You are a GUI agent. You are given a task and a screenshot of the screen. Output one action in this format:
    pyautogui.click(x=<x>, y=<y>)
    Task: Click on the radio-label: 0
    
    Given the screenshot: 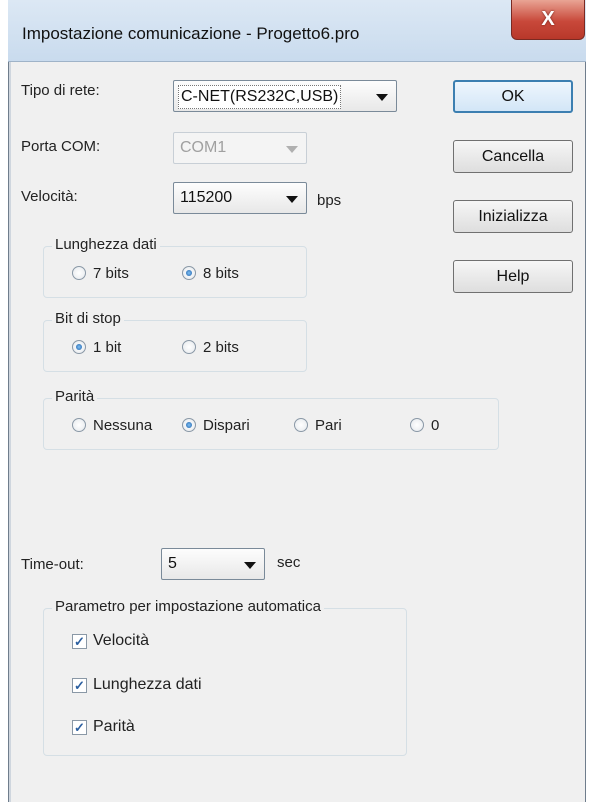 What is the action you would take?
    pyautogui.click(x=435, y=425)
    